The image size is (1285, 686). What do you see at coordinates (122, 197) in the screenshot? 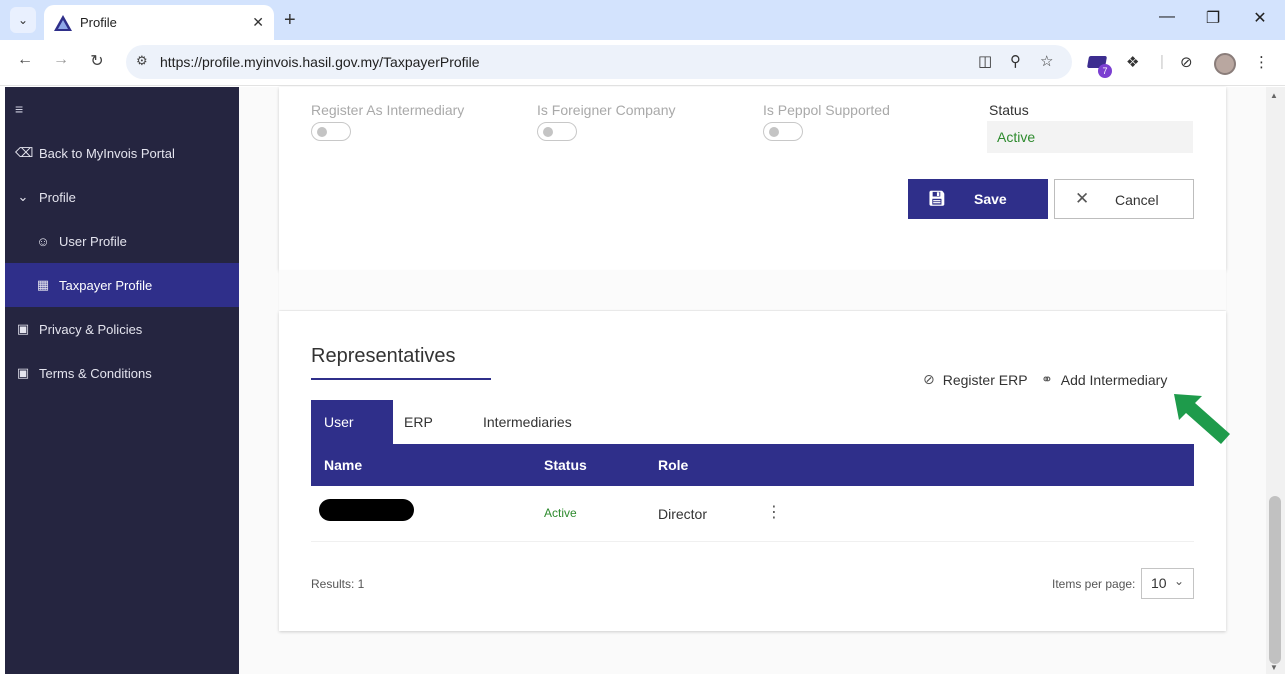
I see `sidebar-item-profile: ⌄ Profile` at bounding box center [122, 197].